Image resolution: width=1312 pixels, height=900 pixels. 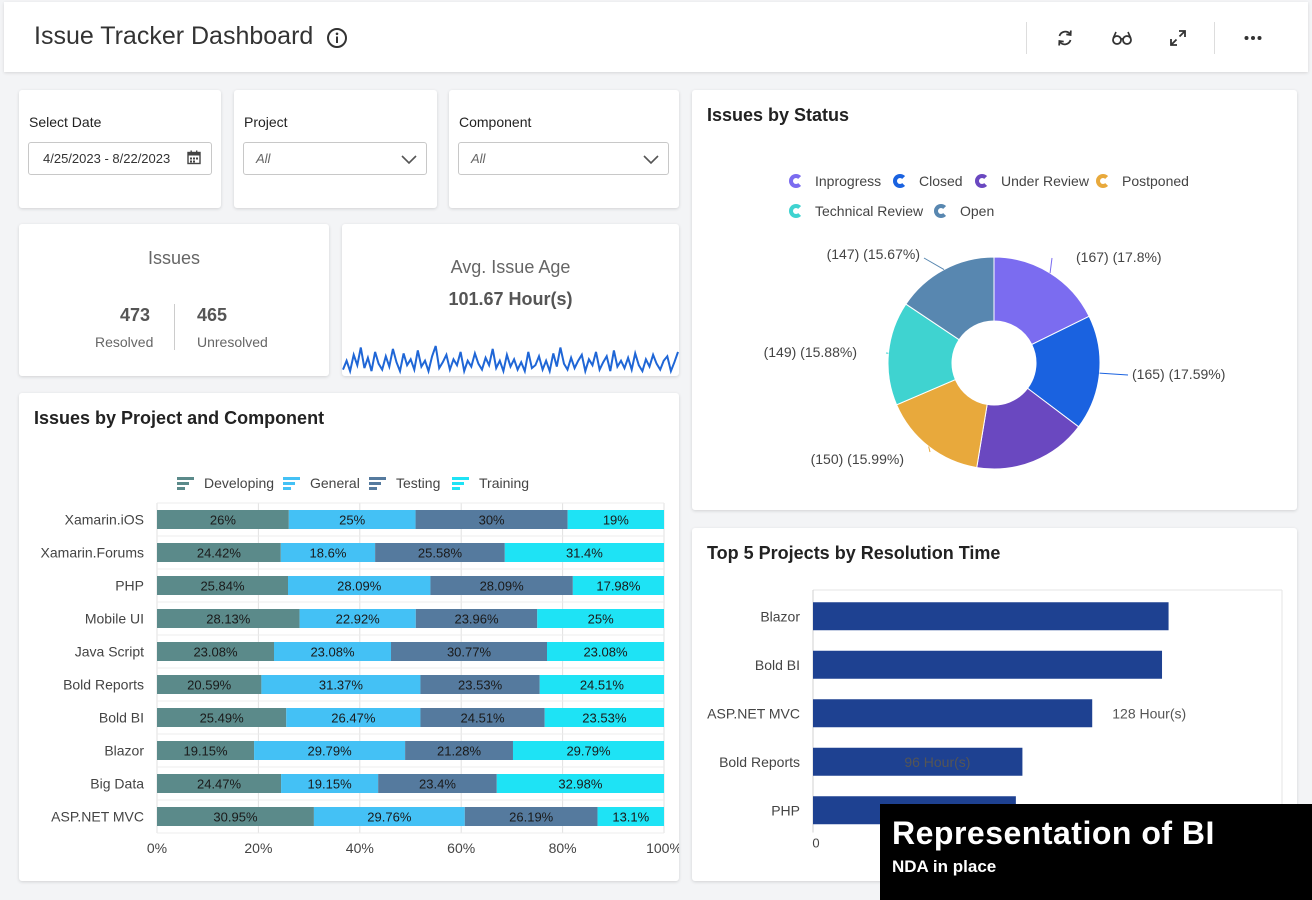 What do you see at coordinates (1045, 181) in the screenshot?
I see `legend-label: Under Review` at bounding box center [1045, 181].